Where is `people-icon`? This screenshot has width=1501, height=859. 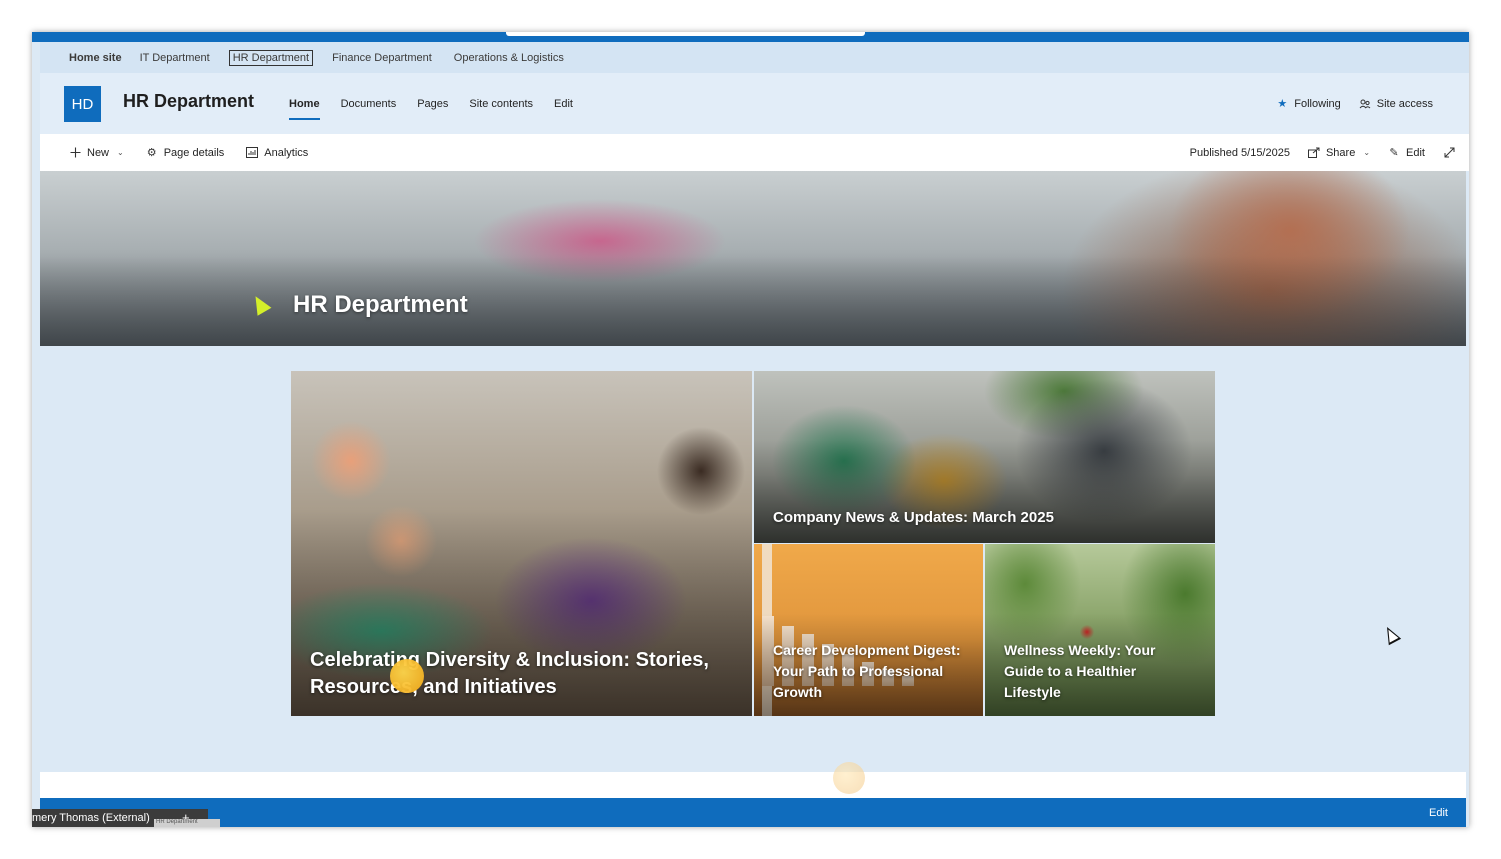
people-icon is located at coordinates (1365, 104).